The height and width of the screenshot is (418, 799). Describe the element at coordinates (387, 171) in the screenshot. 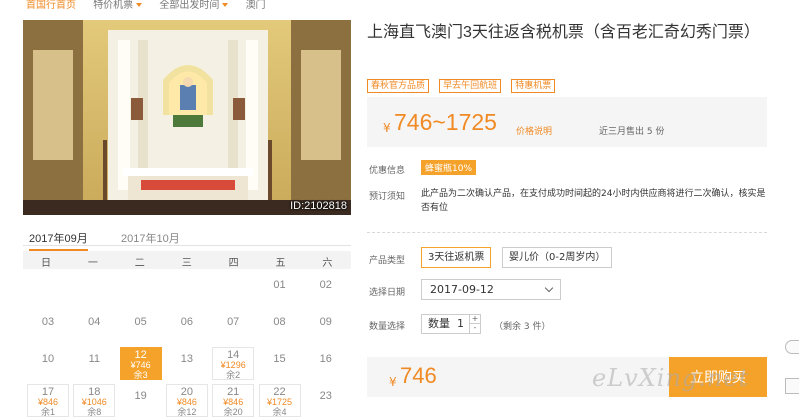

I see `promo-label: 优惠信息` at that location.